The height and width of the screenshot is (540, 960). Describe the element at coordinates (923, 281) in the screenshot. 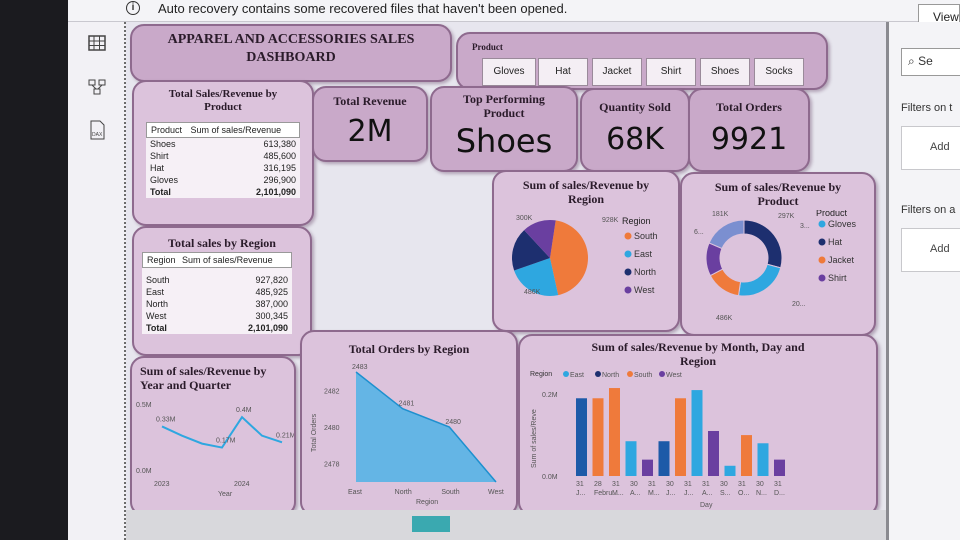

I see `filters-pane: ⌕ Se Filters on t Add Filters on a Add` at that location.